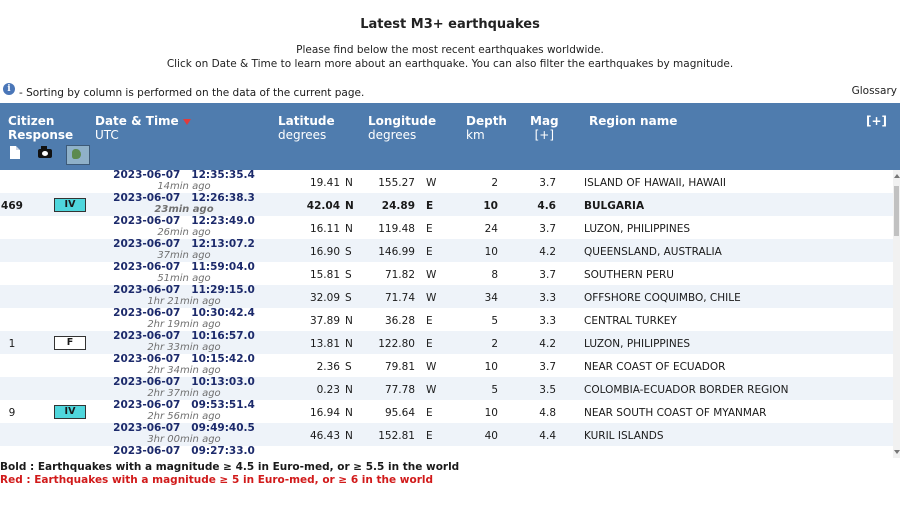 The image size is (900, 510). I want to click on time-ago: 3hr 00min ago, so click(184, 439).